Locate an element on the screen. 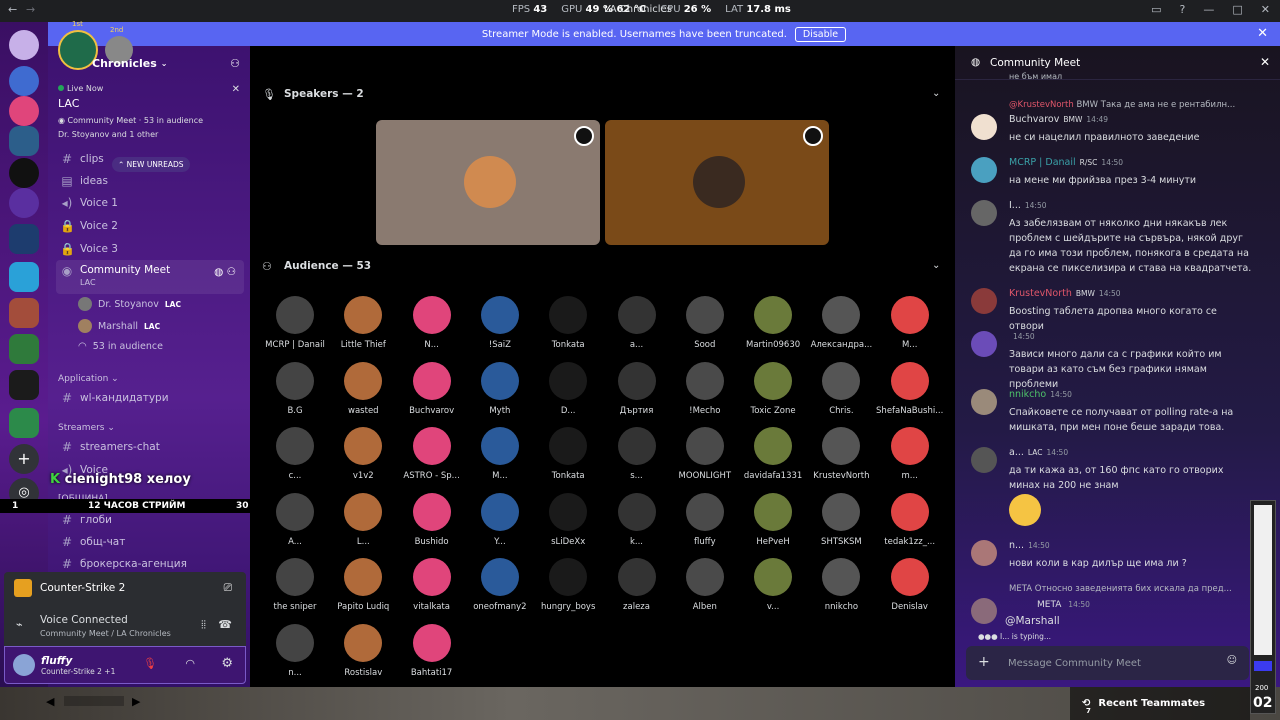 The image size is (1280, 720). soundboard-icon: ⦙⦙ is located at coordinates (203, 625).